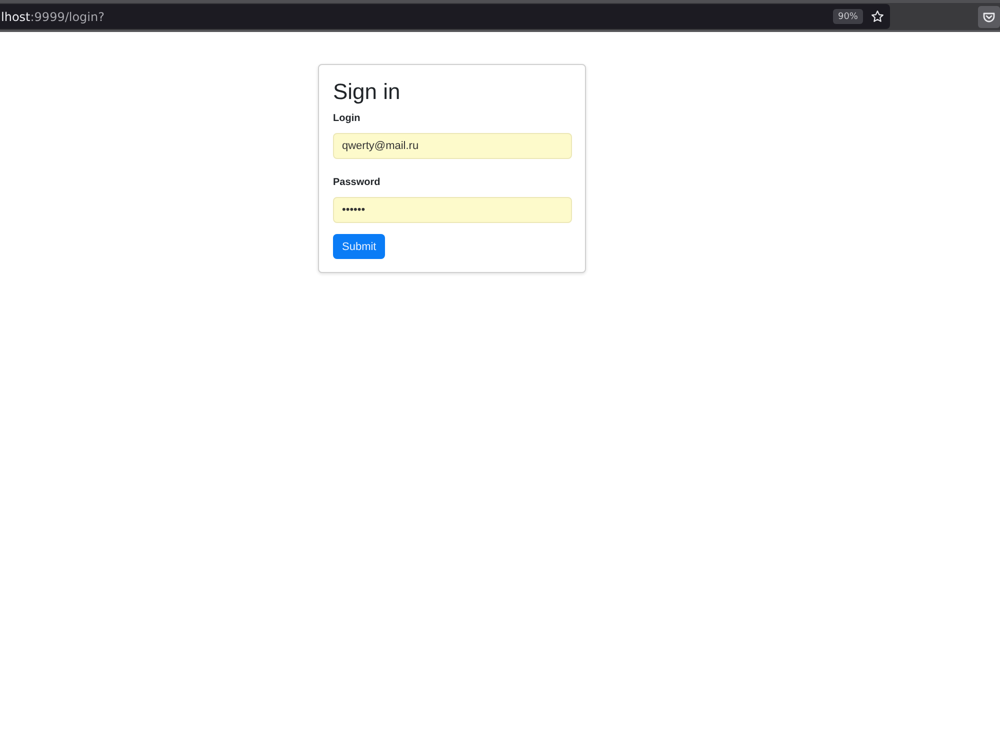 This screenshot has height=750, width=1000. What do you see at coordinates (15, 17) in the screenshot?
I see `url-host: lhost` at bounding box center [15, 17].